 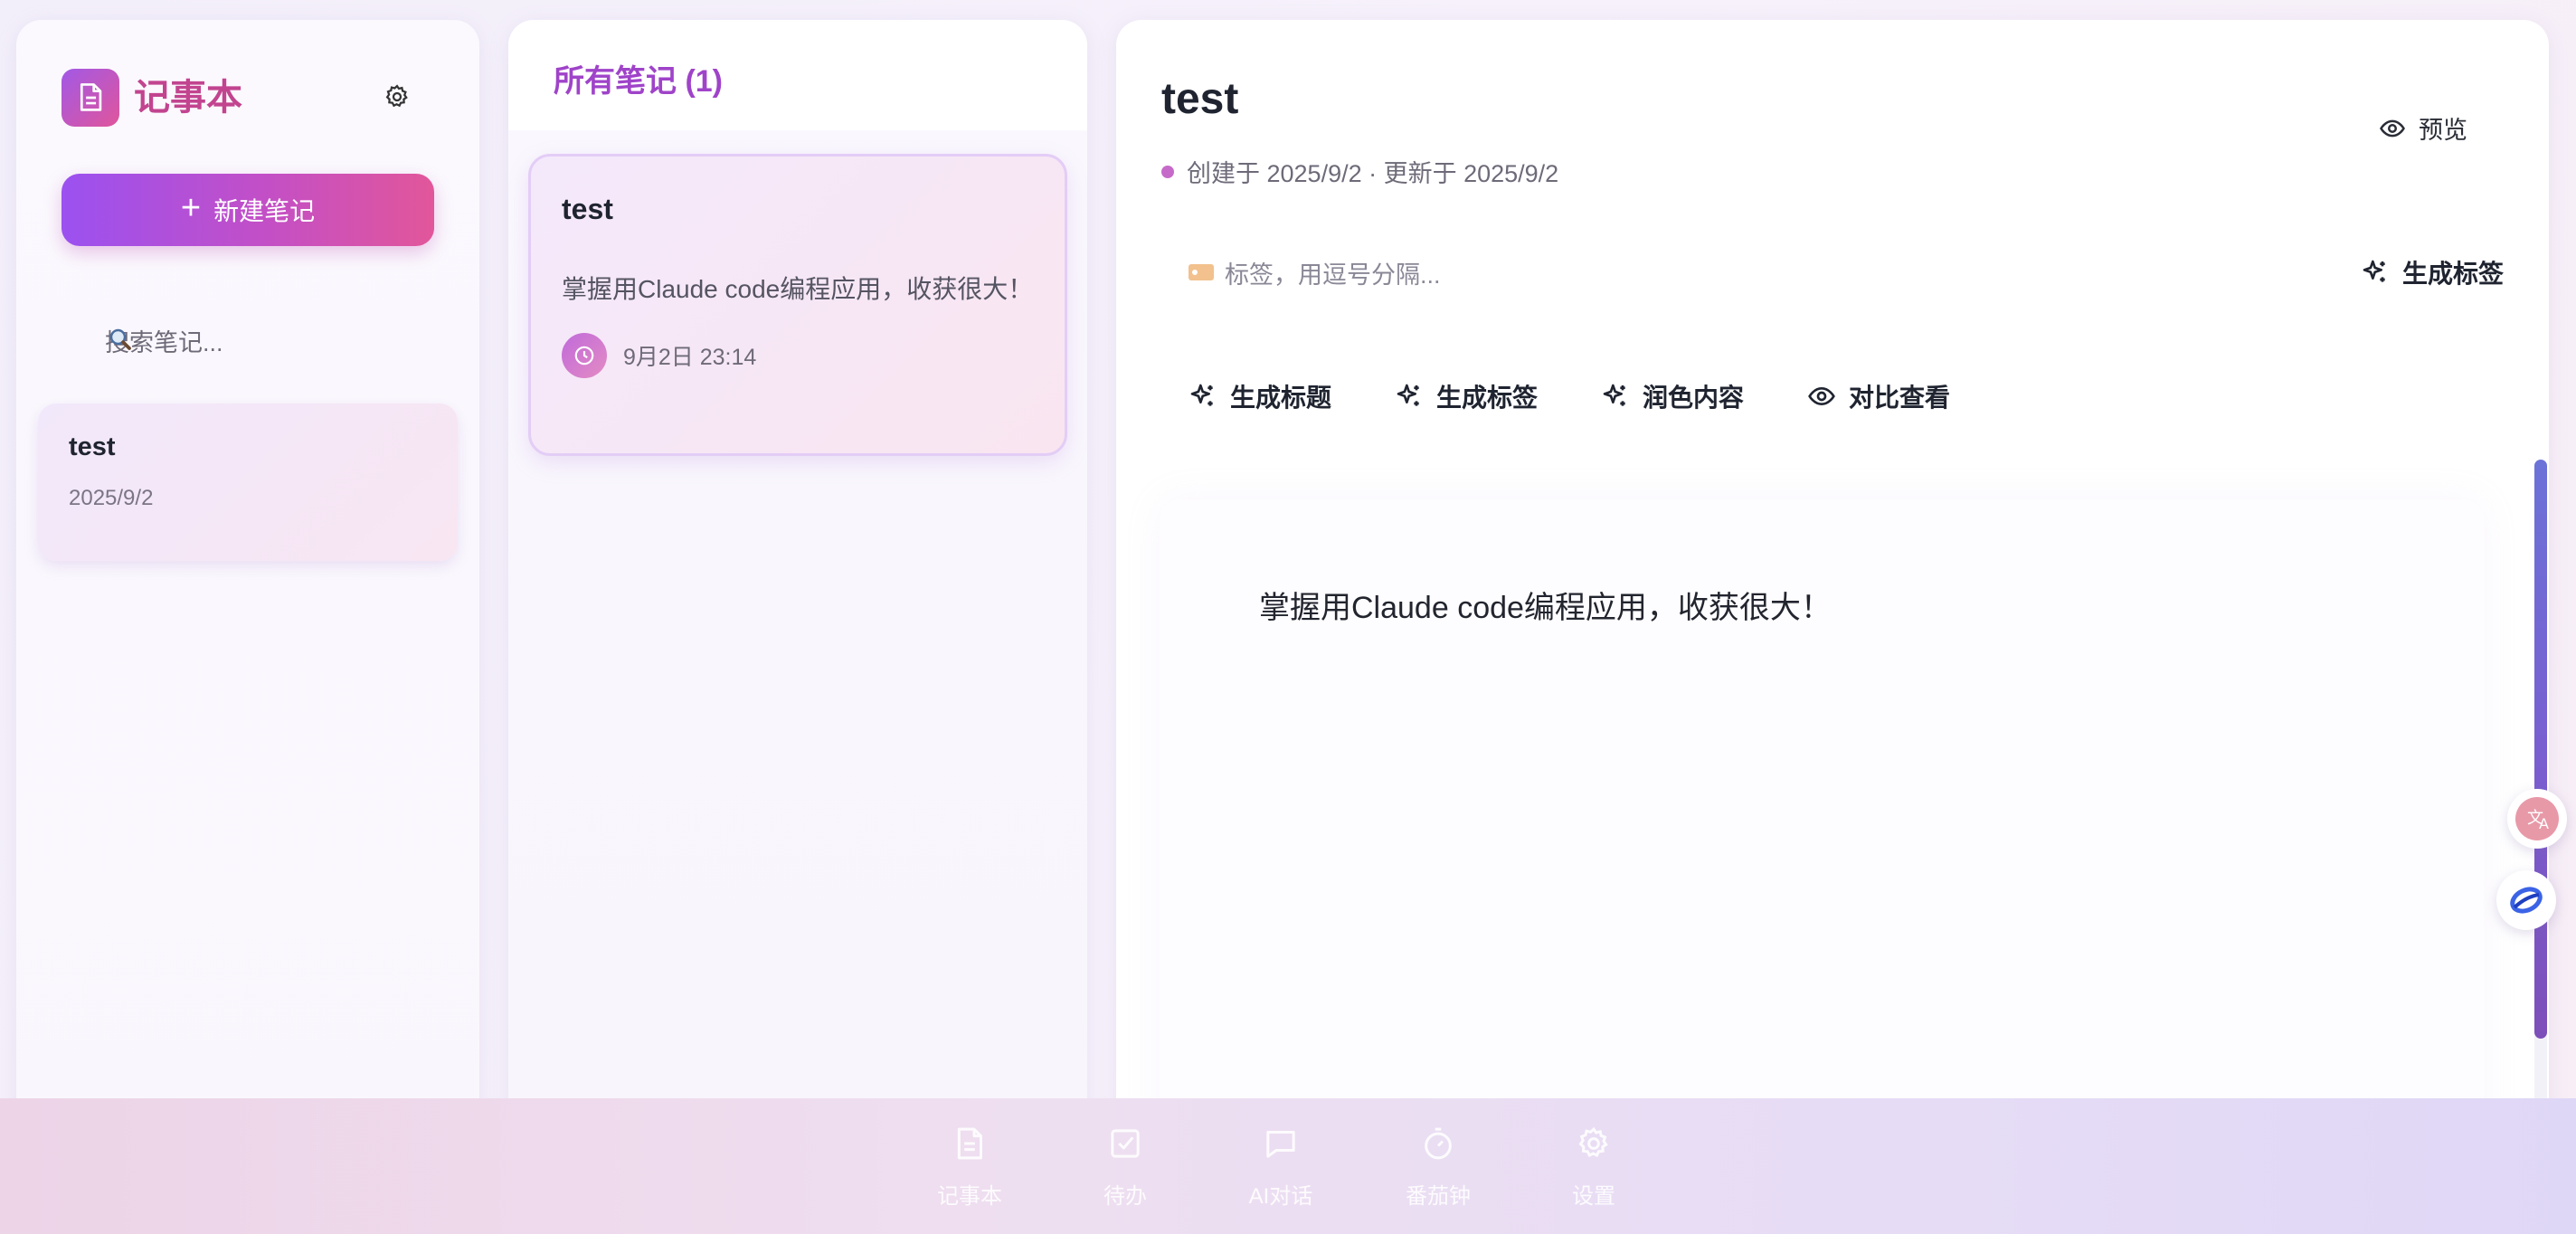 What do you see at coordinates (1594, 1167) in the screenshot?
I see `nav-item-settings: 设置` at bounding box center [1594, 1167].